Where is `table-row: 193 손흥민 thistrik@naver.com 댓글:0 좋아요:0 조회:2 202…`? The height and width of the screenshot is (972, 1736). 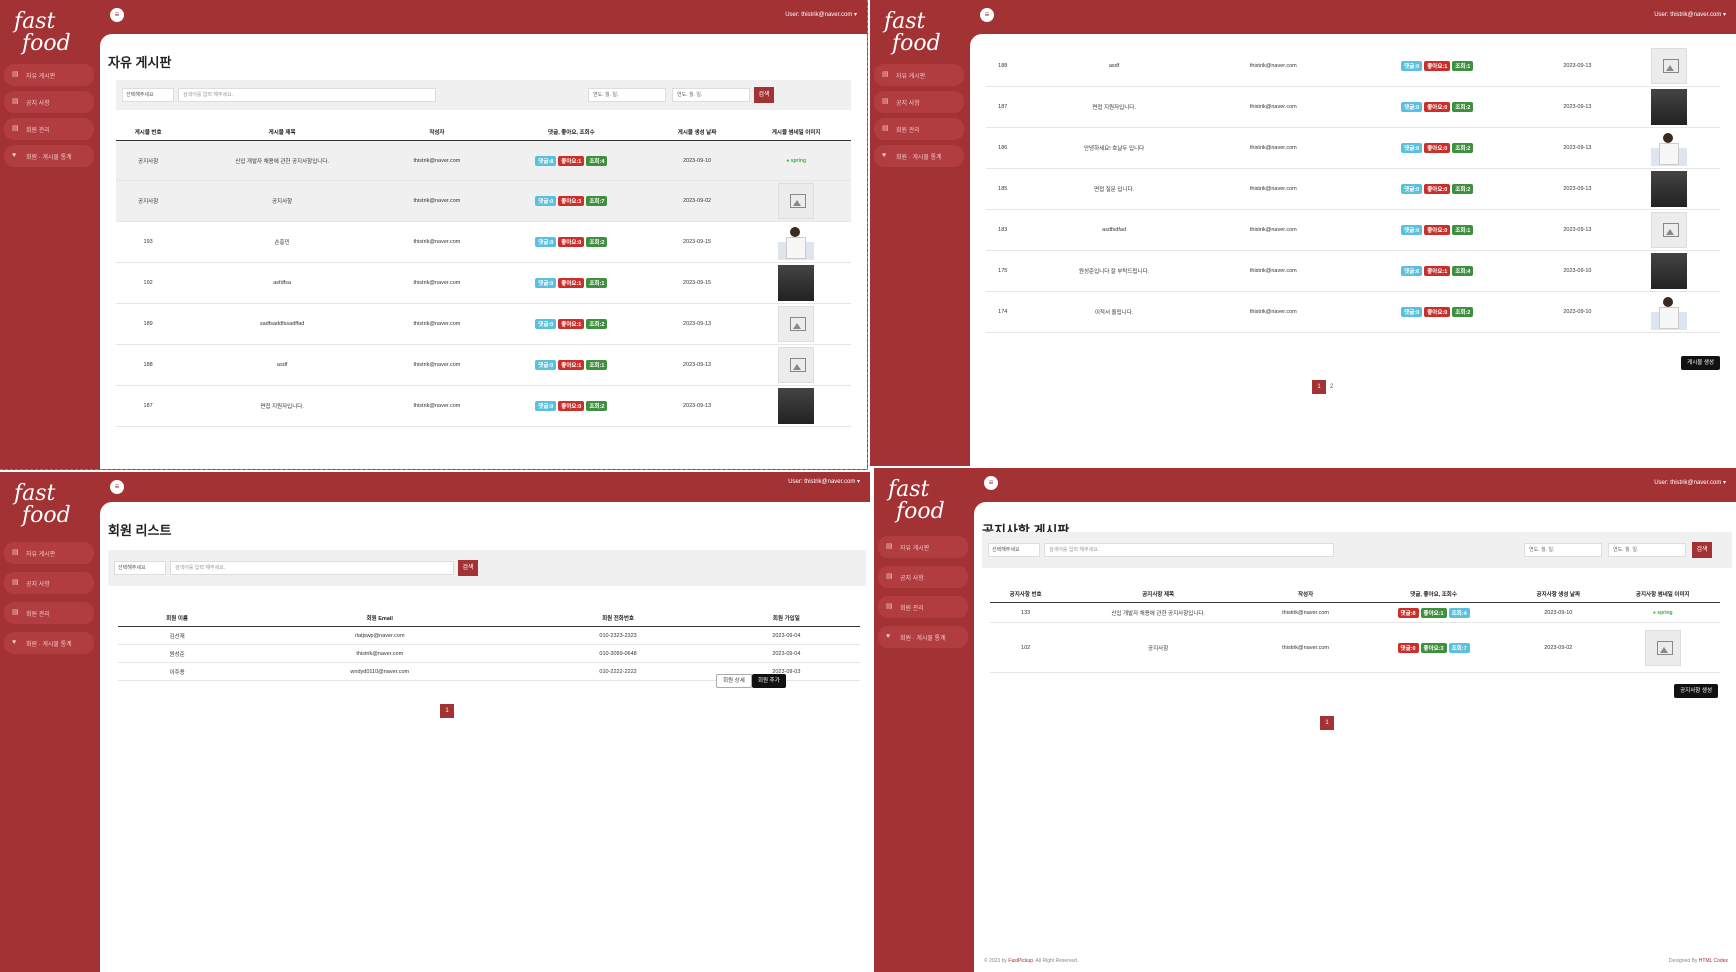
table-row: 193 손흥민 thistrik@naver.com 댓글:0 좋아요:0 조회:2 202… is located at coordinates (483, 242).